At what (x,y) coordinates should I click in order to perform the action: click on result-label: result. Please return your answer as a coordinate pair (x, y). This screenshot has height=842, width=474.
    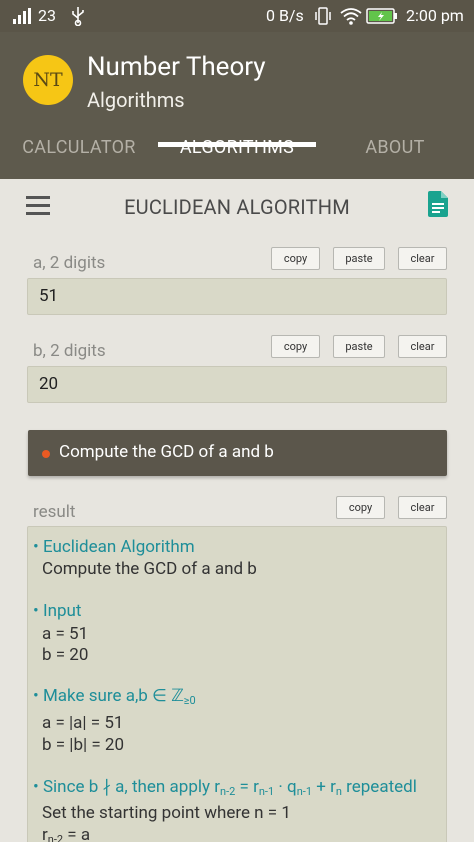
    Looking at the image, I should click on (54, 512).